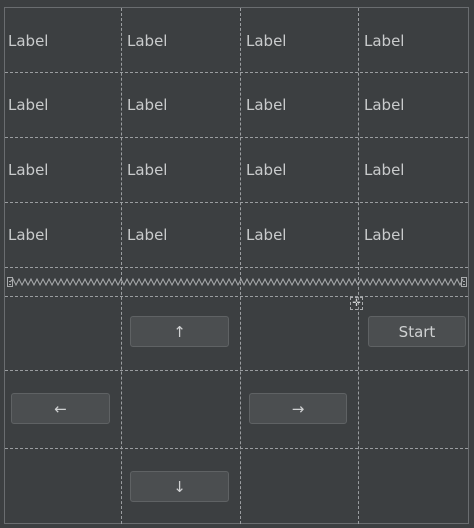 The height and width of the screenshot is (528, 474). Describe the element at coordinates (60, 408) in the screenshot. I see `left-button: ←` at that location.